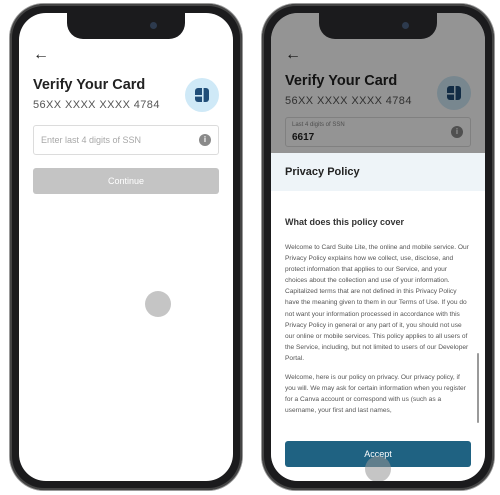  Describe the element at coordinates (126, 181) in the screenshot. I see `continue-button: Continue` at that location.